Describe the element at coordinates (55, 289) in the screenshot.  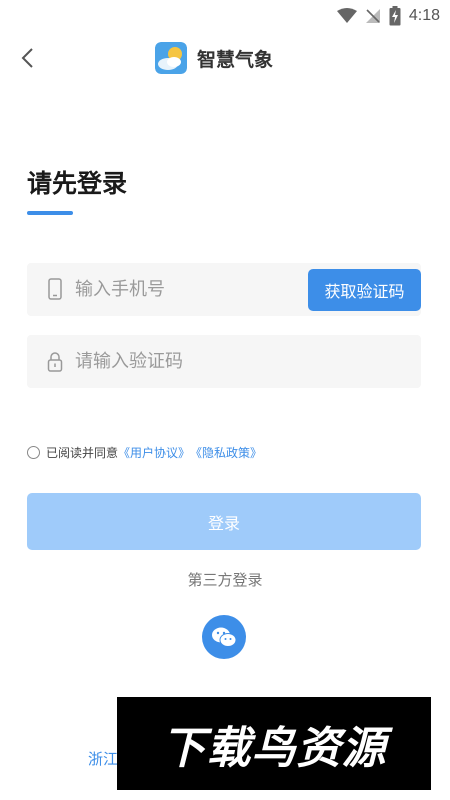
I see `phone-icon` at that location.